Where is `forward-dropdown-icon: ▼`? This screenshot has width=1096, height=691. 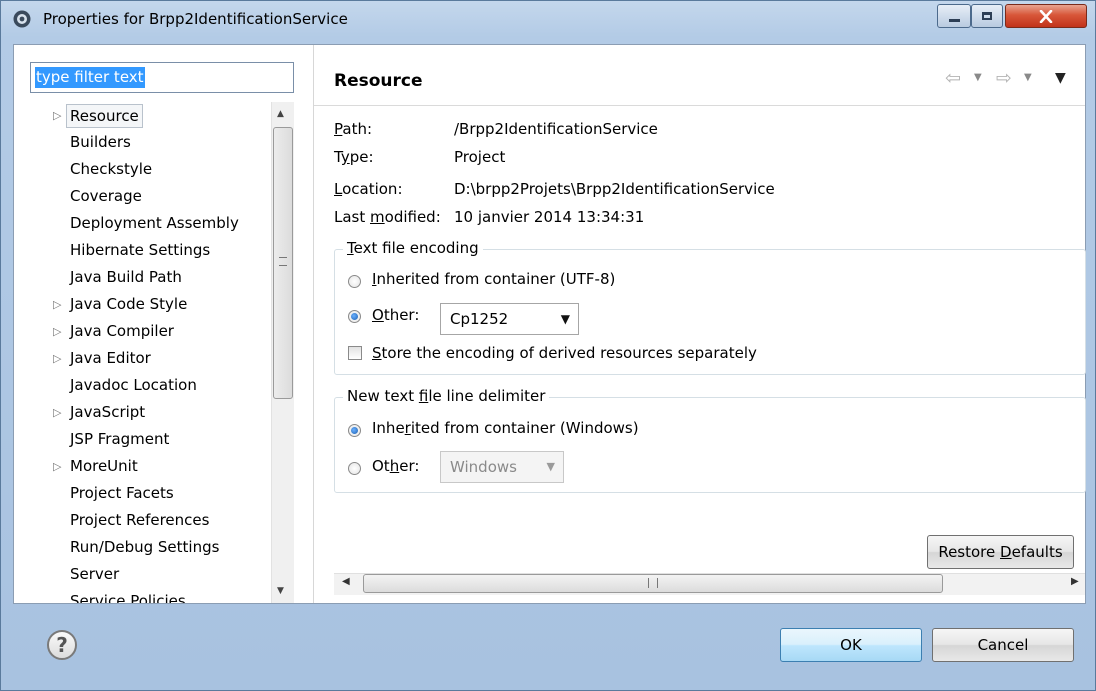 forward-dropdown-icon: ▼ is located at coordinates (1028, 77).